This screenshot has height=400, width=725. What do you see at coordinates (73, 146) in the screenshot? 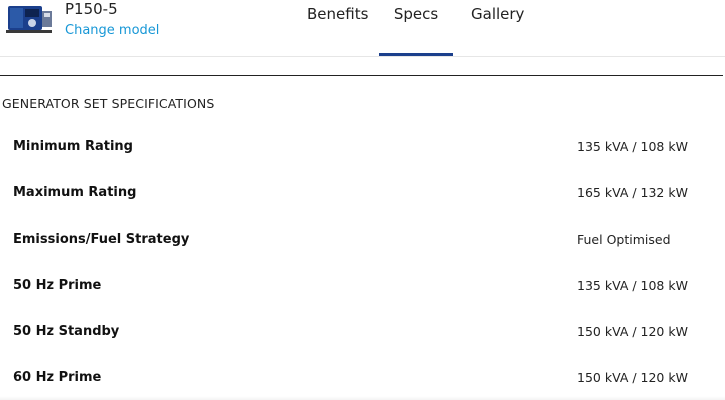
I see `spec-label: Minimum Rating` at bounding box center [73, 146].